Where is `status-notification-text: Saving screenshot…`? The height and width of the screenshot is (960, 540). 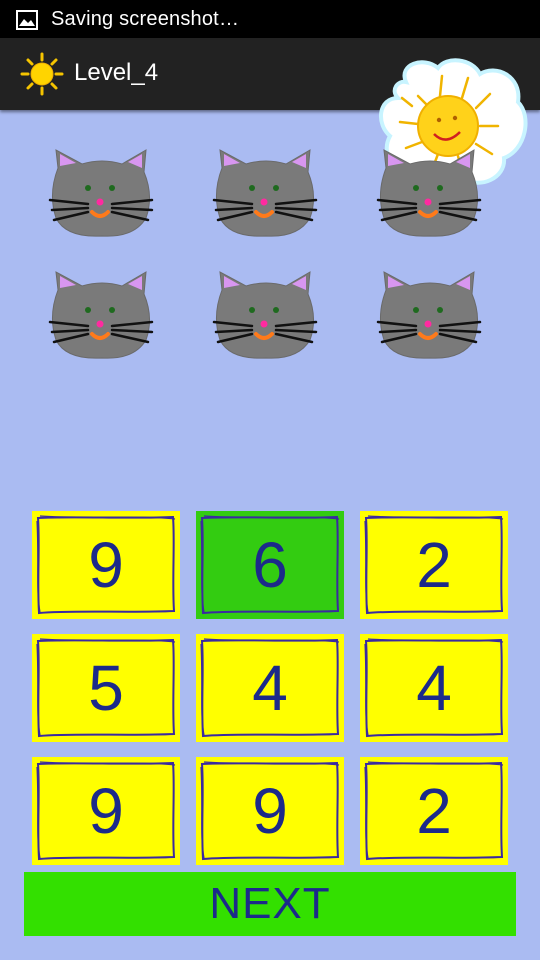
status-notification-text: Saving screenshot… is located at coordinates (145, 19).